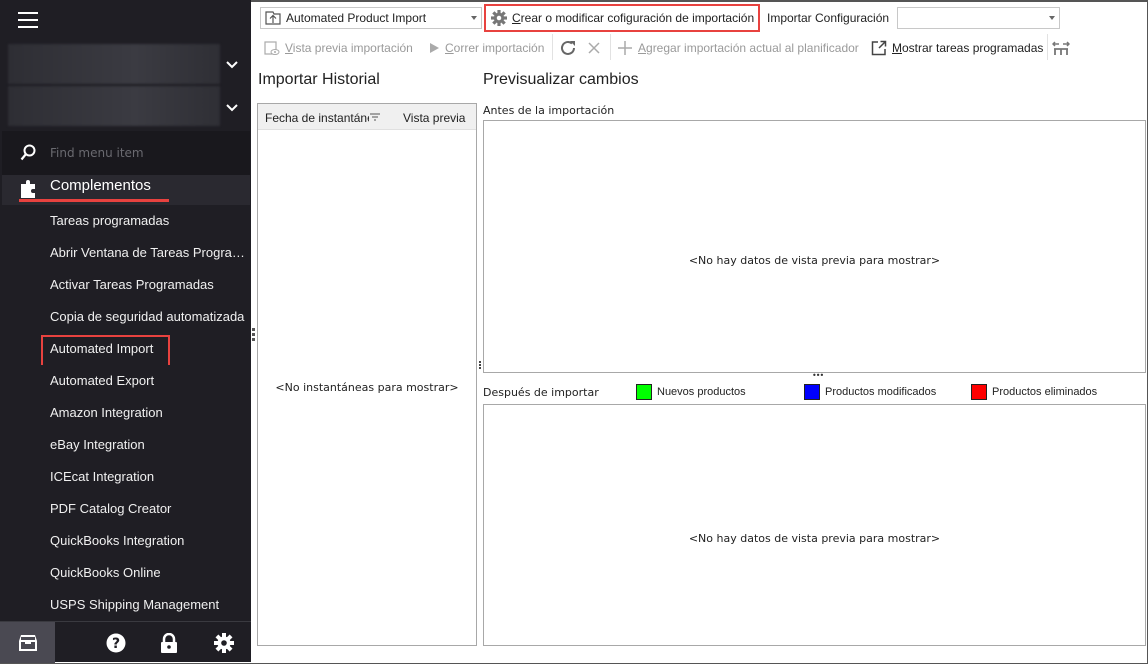  I want to click on archive-icon, so click(27, 642).